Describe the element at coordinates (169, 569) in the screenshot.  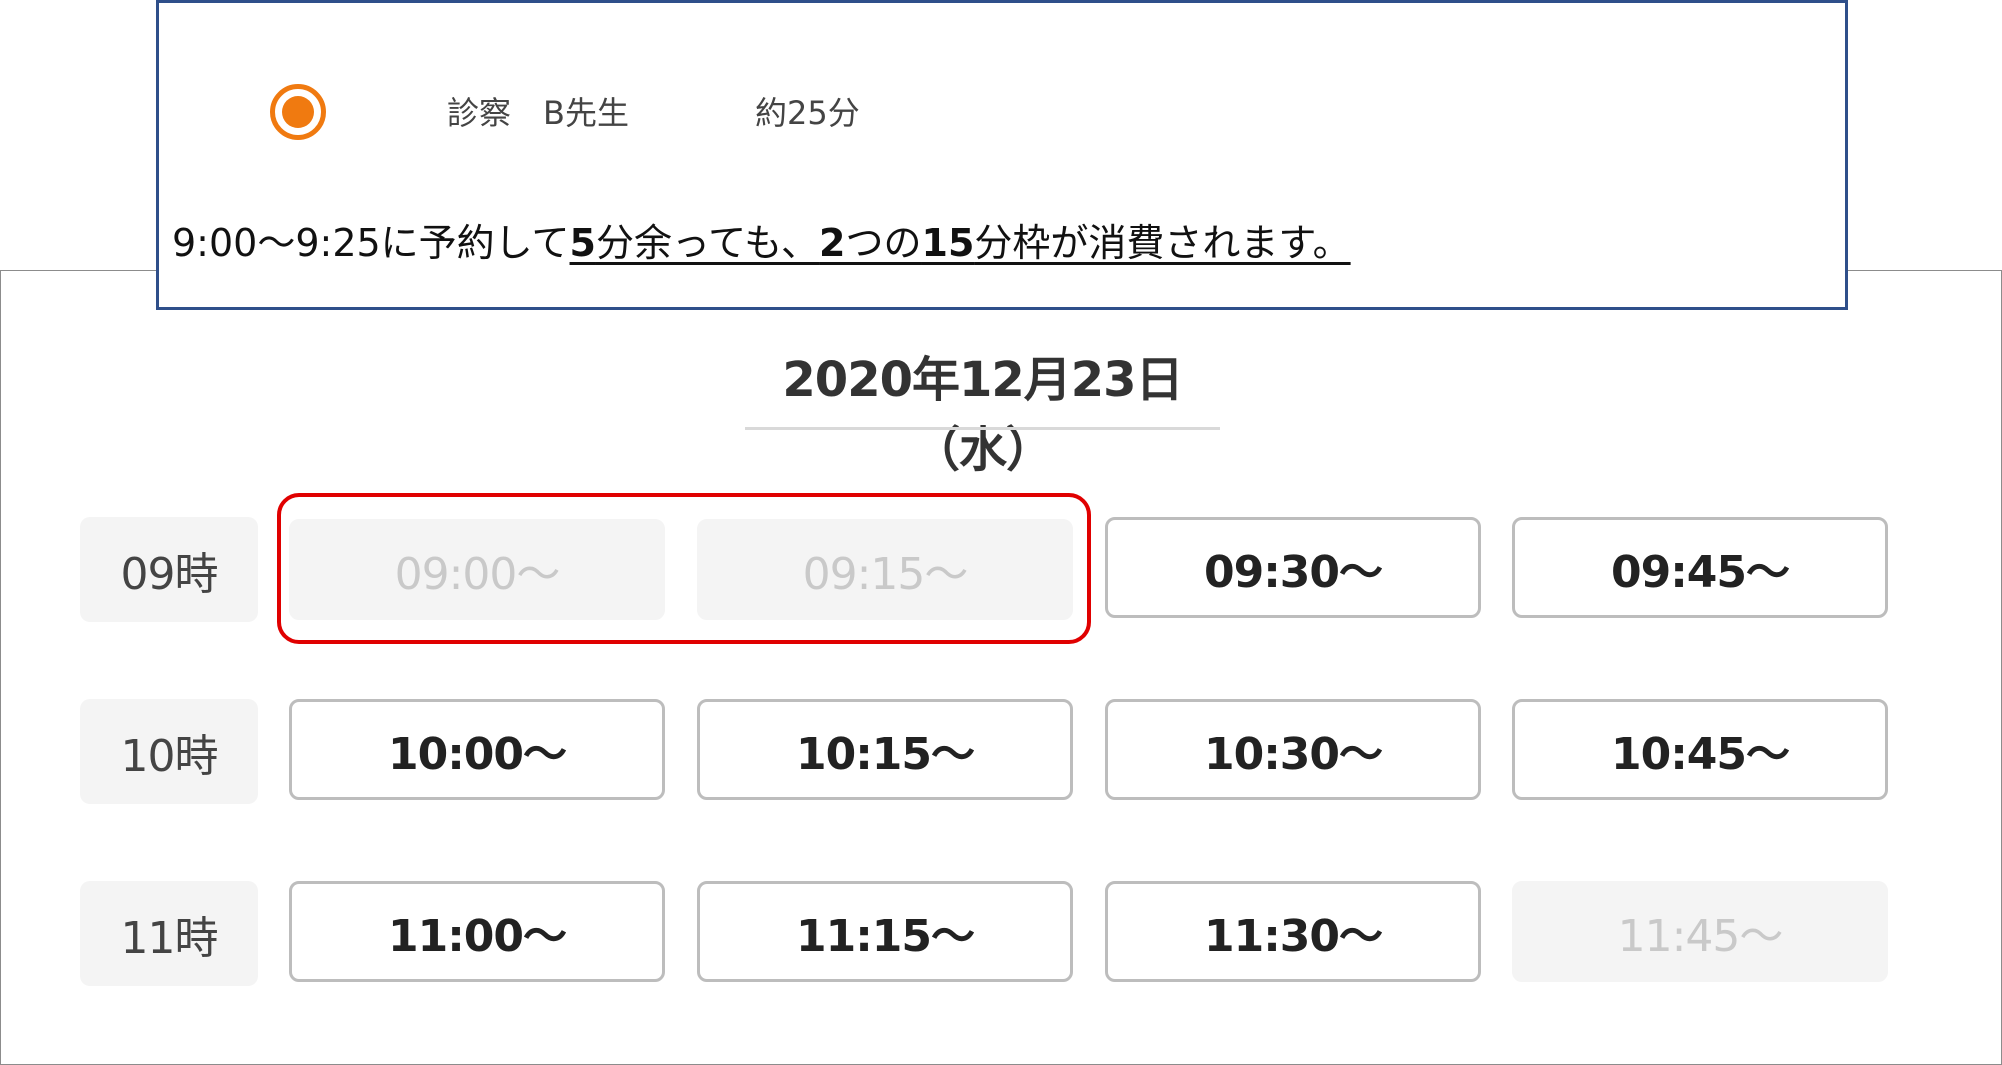
I see `hour-label-09: 09時` at that location.